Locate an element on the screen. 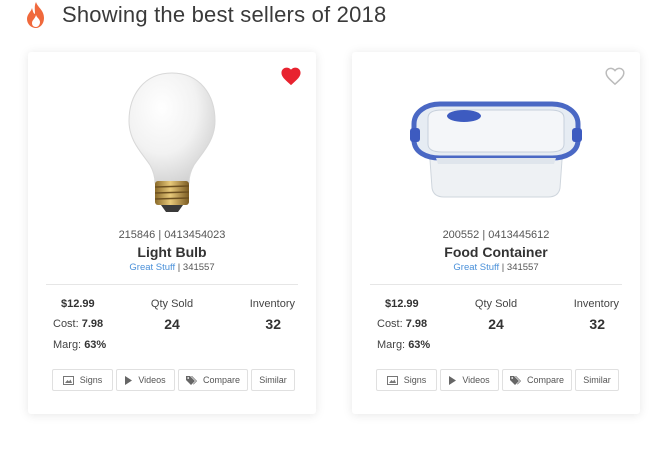  product-name: Light Bulb is located at coordinates (172, 252).